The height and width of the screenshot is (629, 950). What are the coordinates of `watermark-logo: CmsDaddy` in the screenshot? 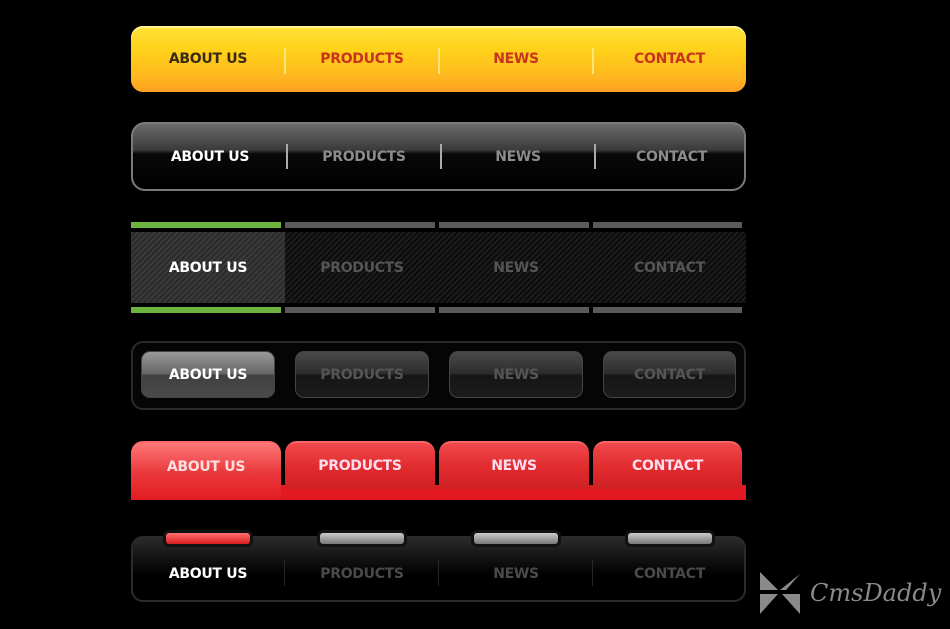 It's located at (853, 593).